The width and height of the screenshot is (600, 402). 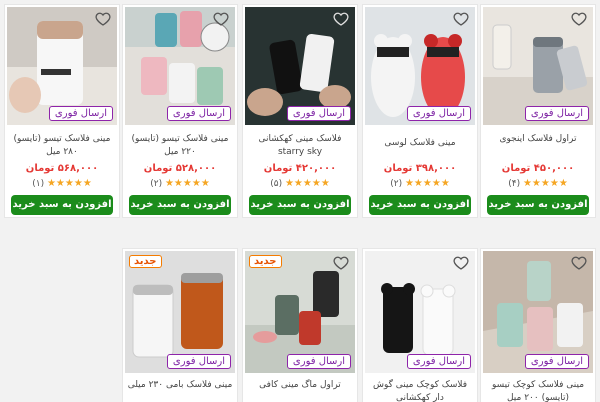 What do you see at coordinates (62, 168) in the screenshot?
I see `product-price: ۵۶۸,۰۰۰ تومان` at bounding box center [62, 168].